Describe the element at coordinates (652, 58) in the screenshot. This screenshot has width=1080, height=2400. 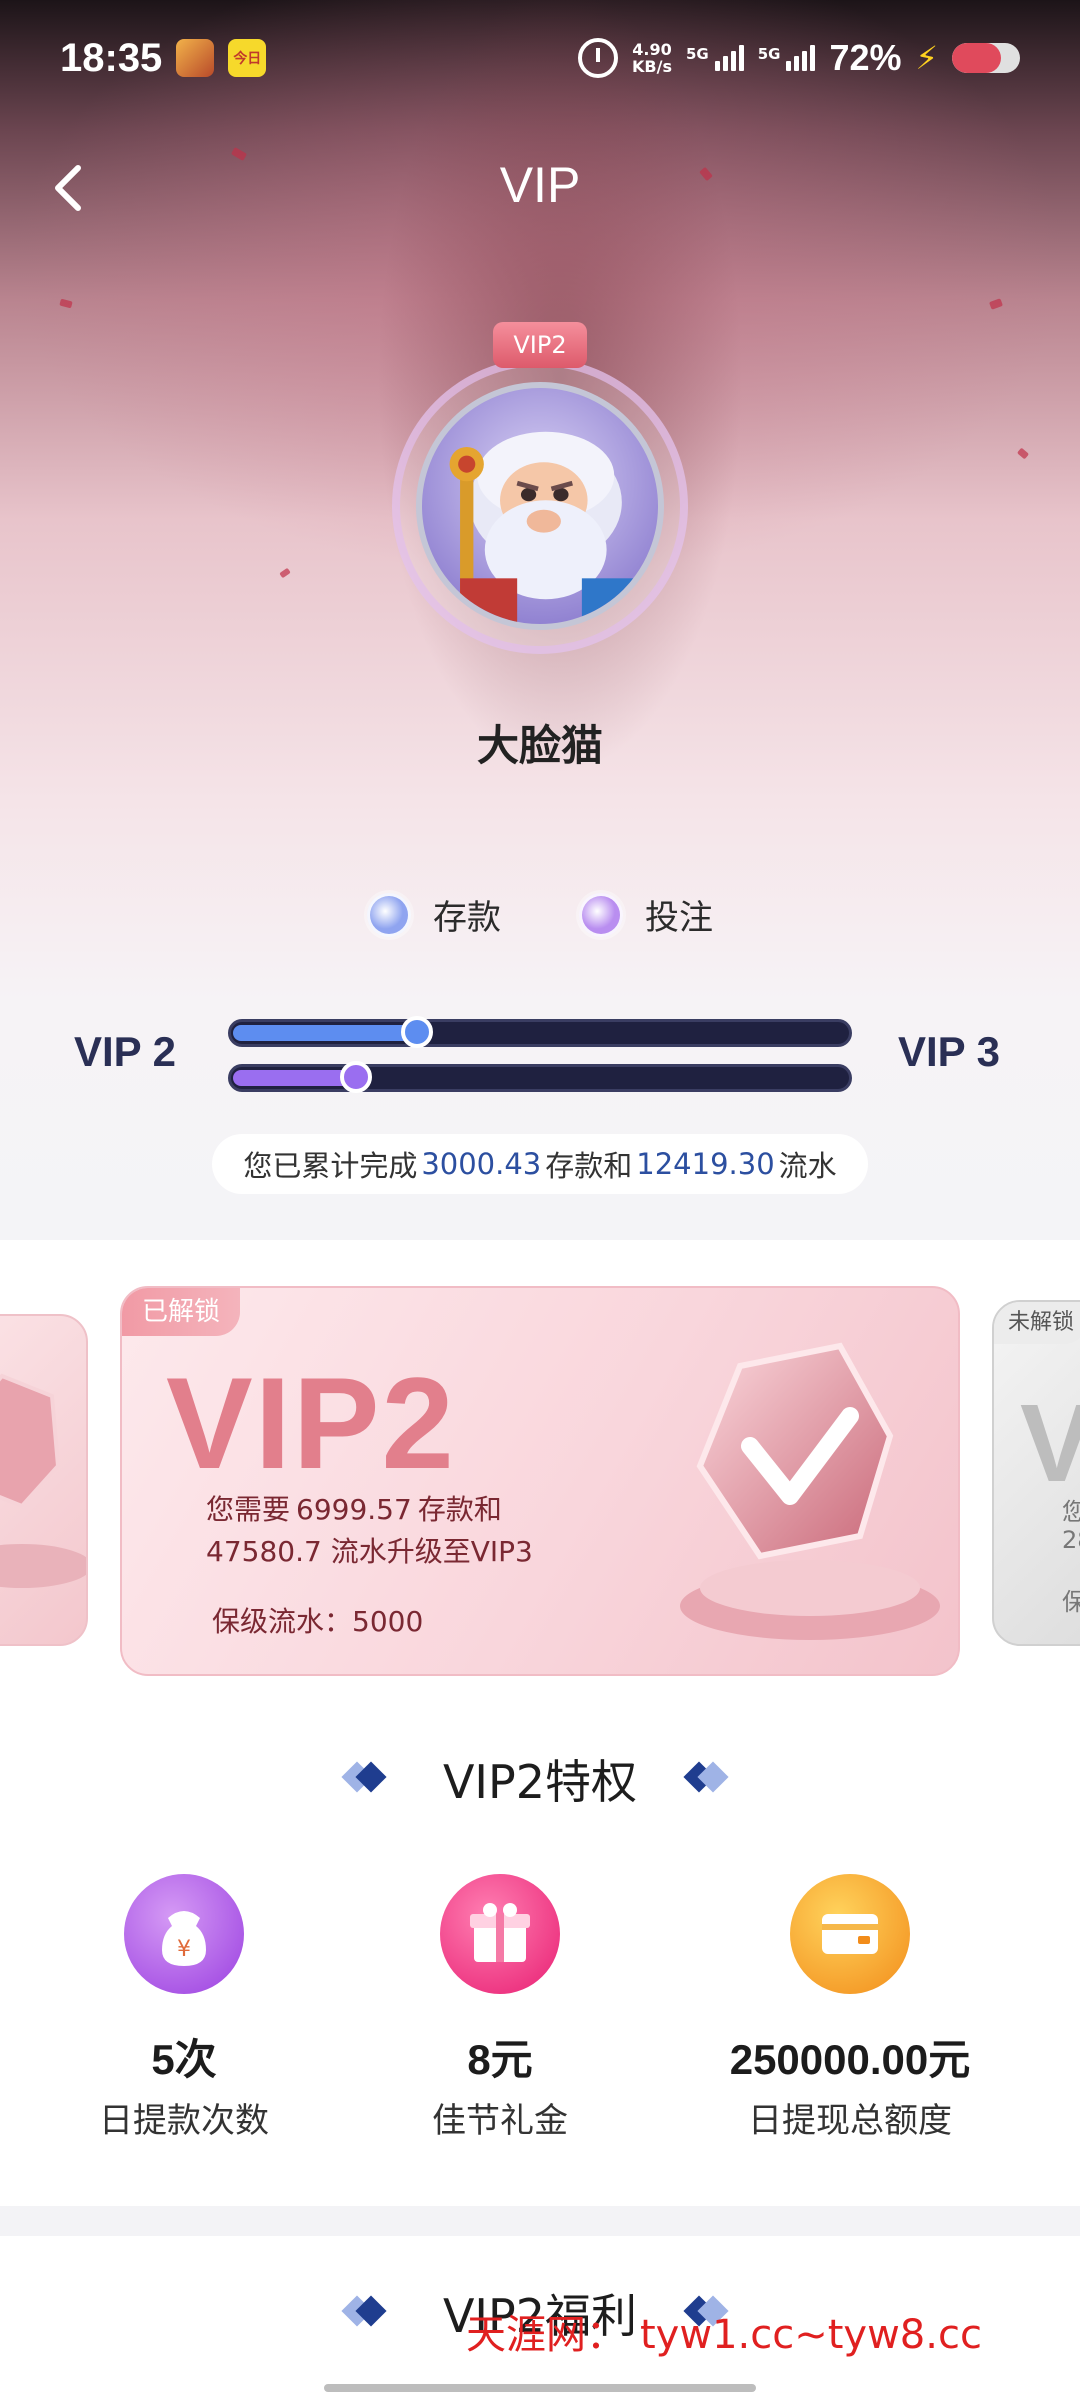
I see `network-speed: 4.90 KB/s` at that location.